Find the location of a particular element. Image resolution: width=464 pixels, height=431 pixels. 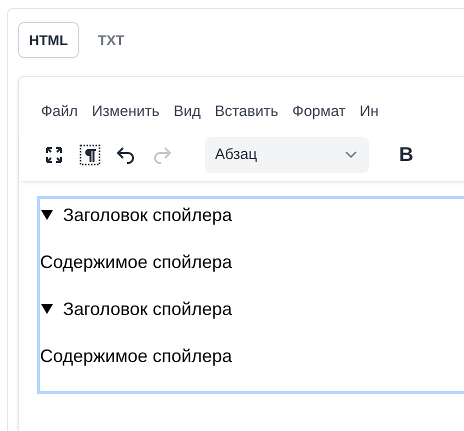

dropdown-value: Абзац is located at coordinates (236, 154).